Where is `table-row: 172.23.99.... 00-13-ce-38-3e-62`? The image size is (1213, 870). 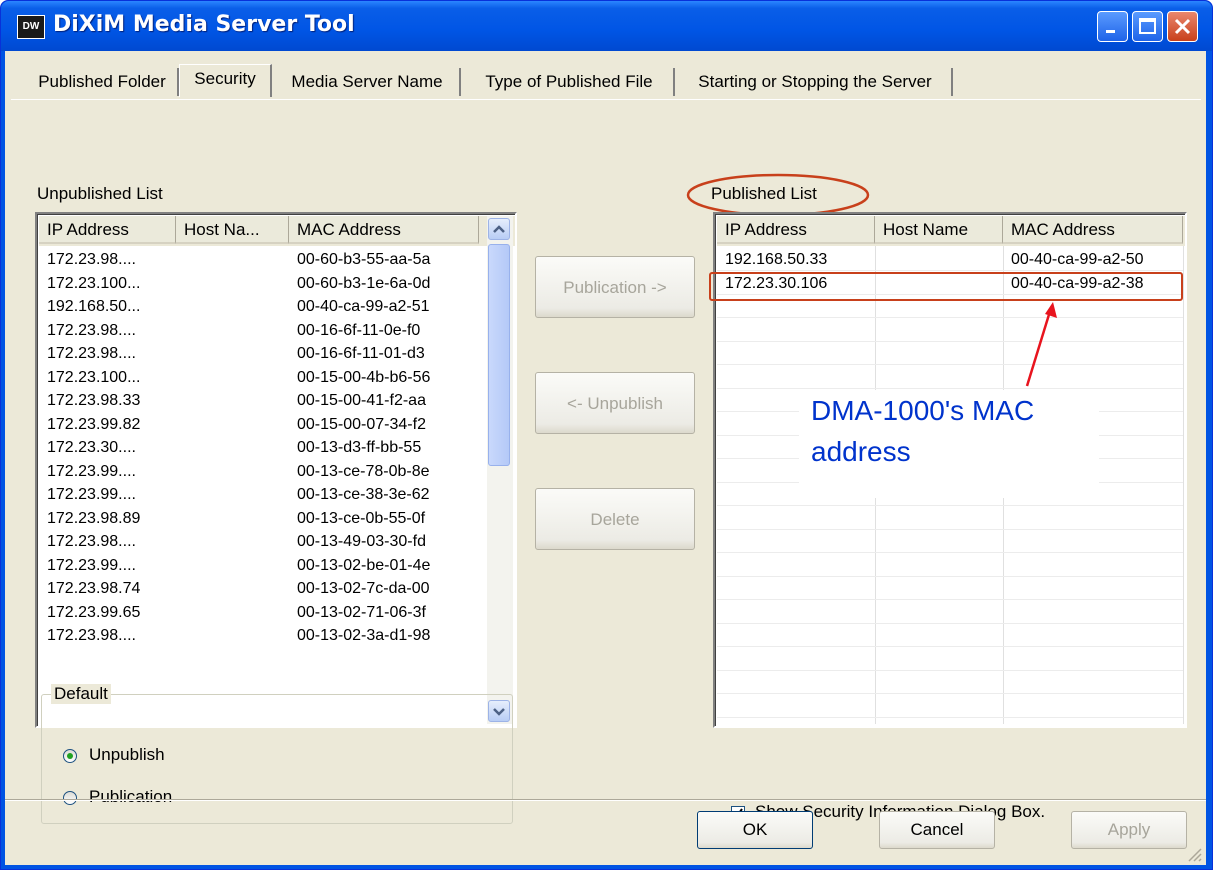
table-row: 172.23.99.... 00-13-ce-38-3e-62 is located at coordinates (263, 494).